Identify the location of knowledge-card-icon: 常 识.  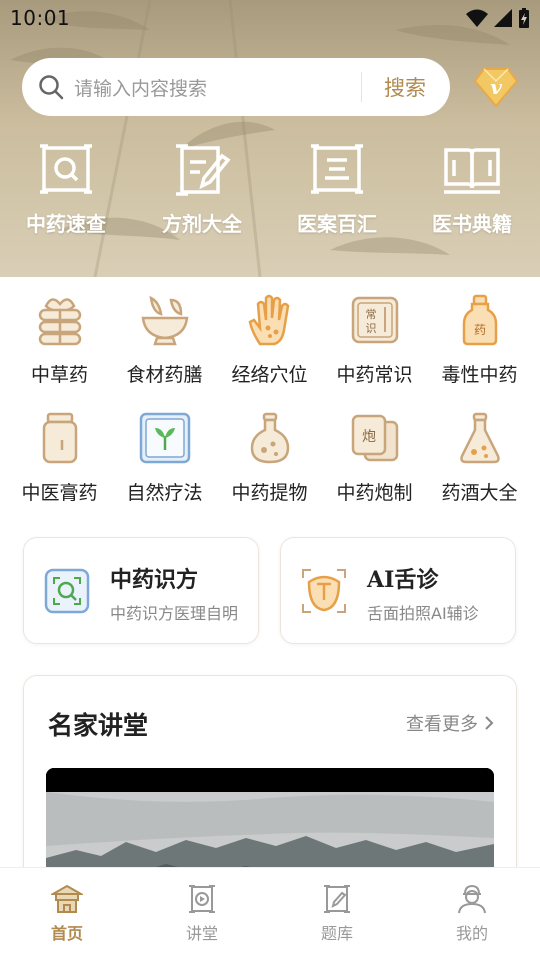
(374, 320).